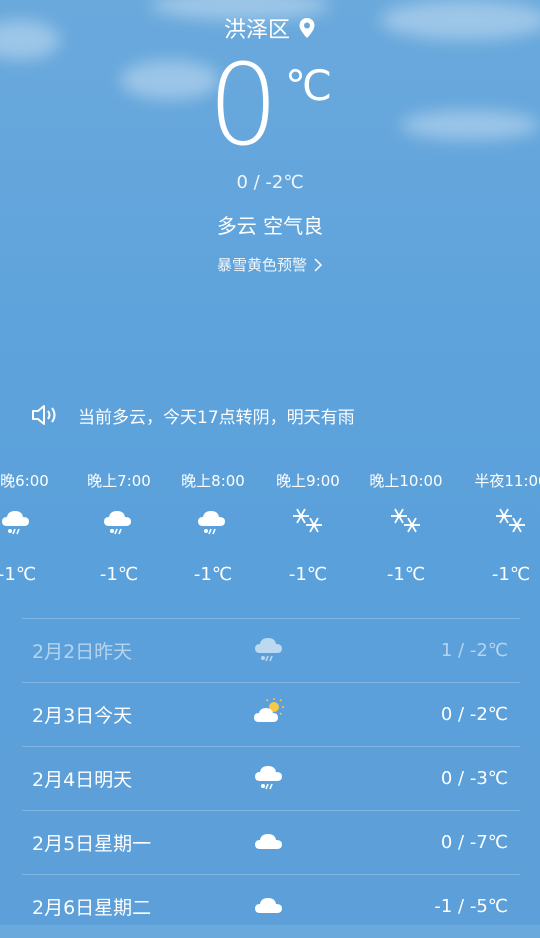  I want to click on daily-row: 2月2日昨天 1 / -2℃, so click(271, 650).